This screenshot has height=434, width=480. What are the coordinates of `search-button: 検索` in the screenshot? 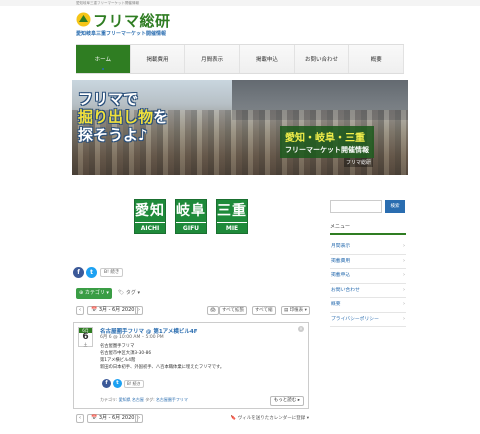 It's located at (395, 206).